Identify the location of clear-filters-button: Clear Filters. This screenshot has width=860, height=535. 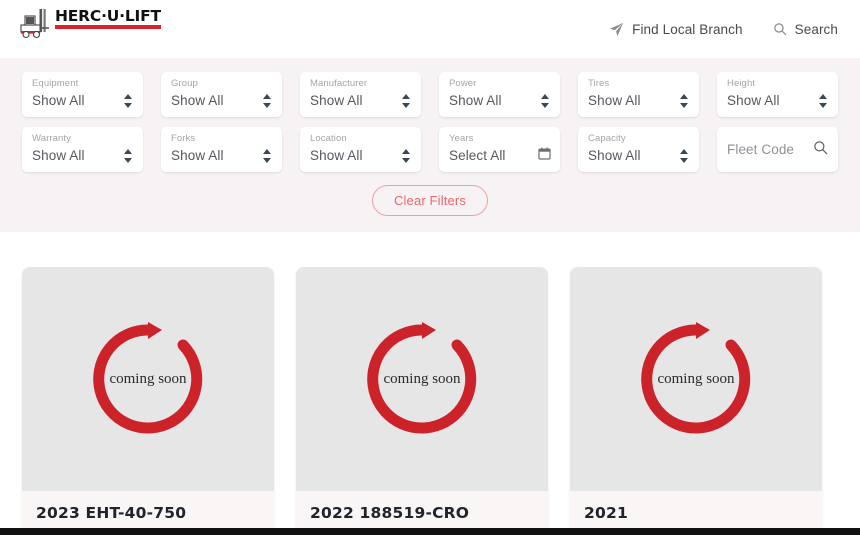
(429, 200).